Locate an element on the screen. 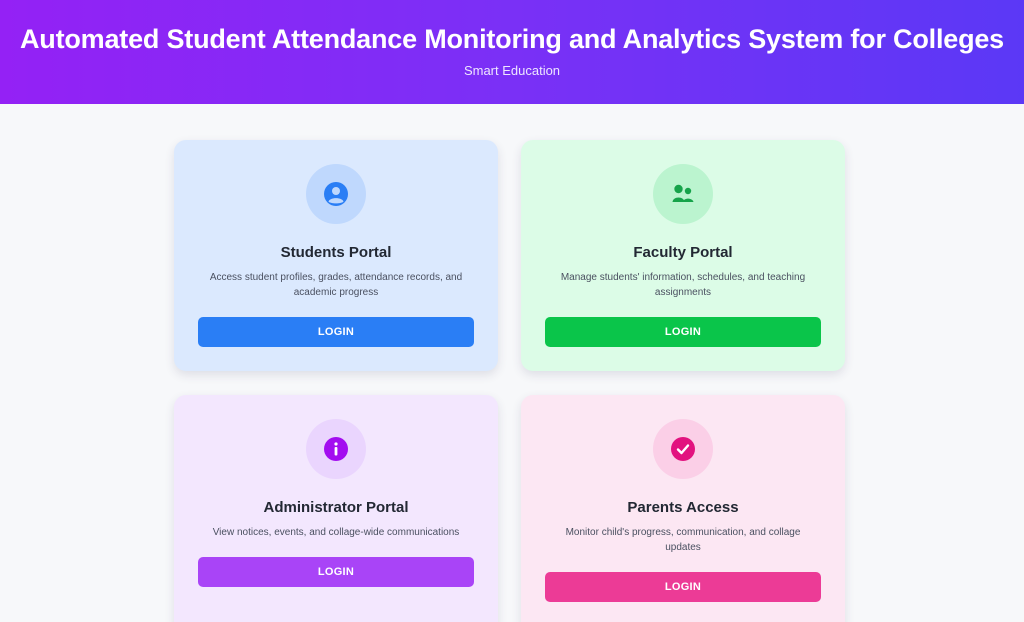 This screenshot has width=1024, height=622. students-login-button: LOGIN is located at coordinates (336, 332).